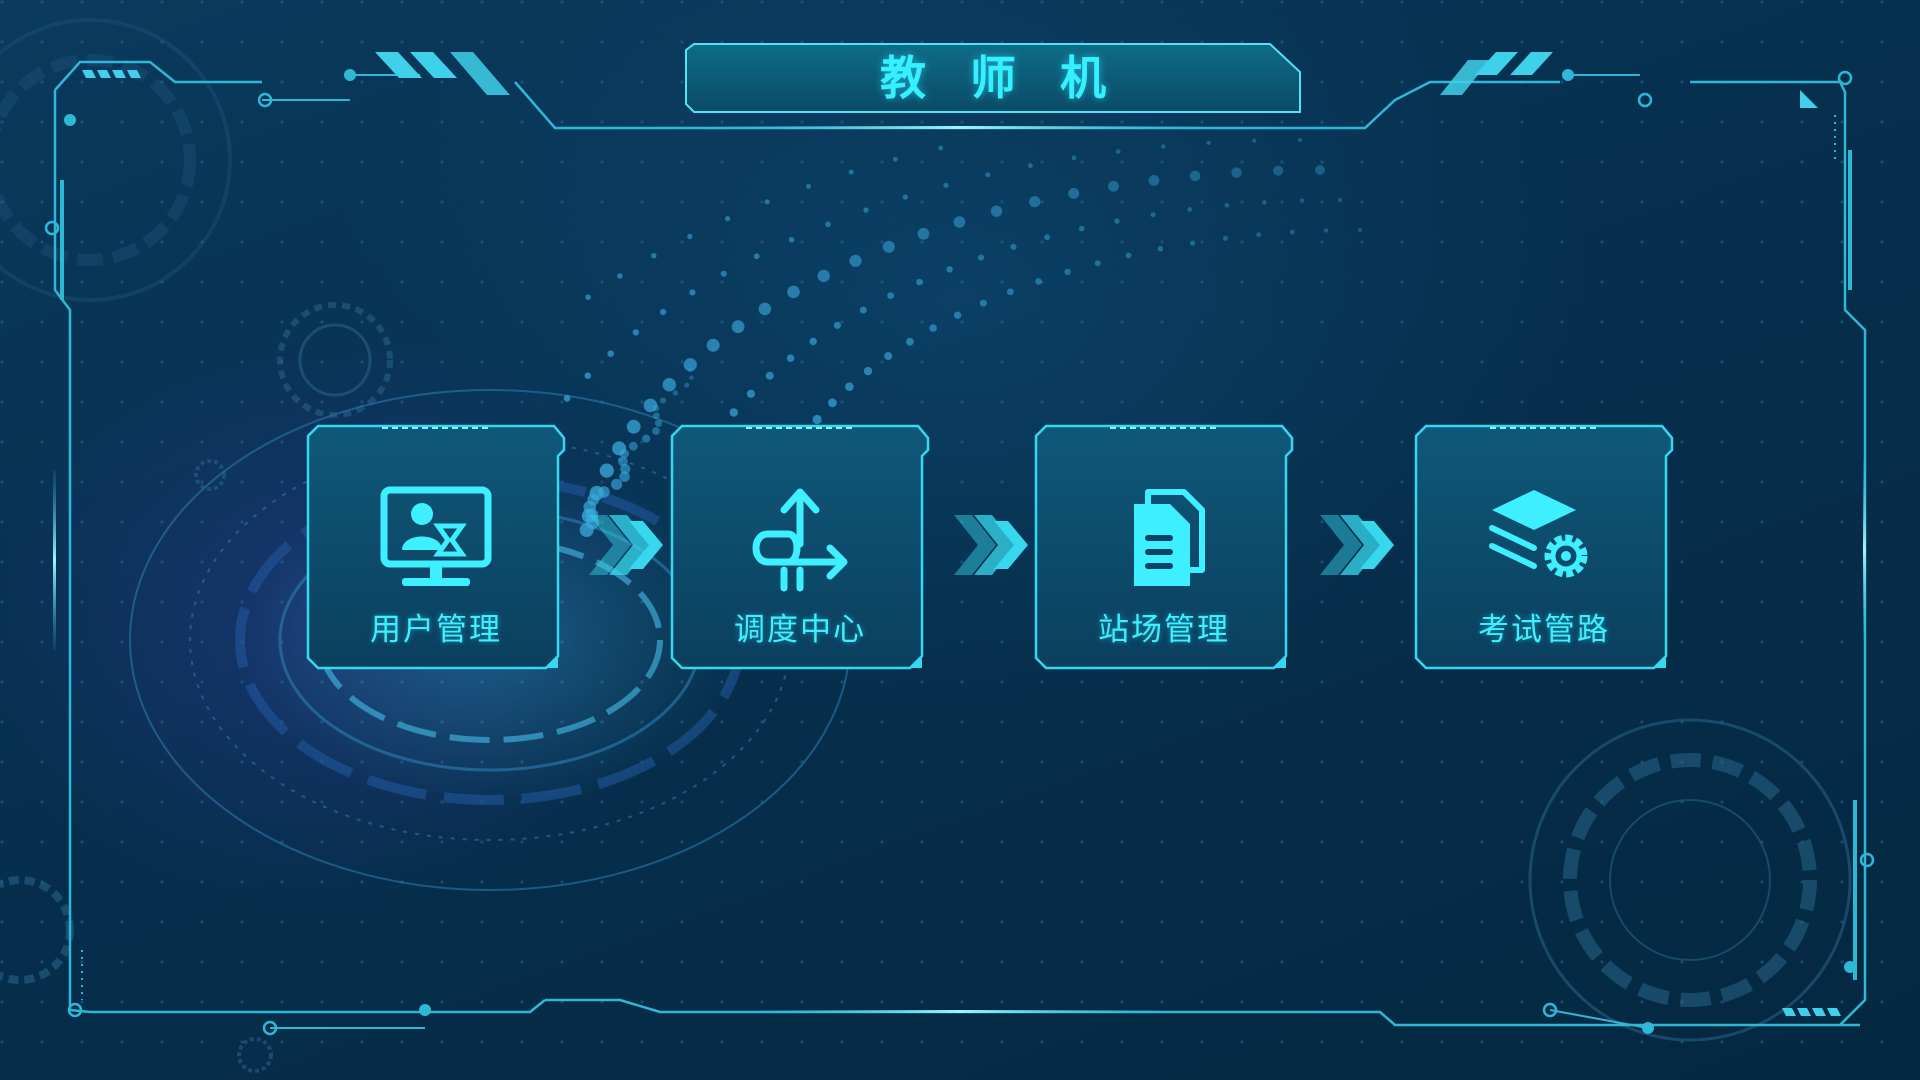  I want to click on title-plate: 教师机, so click(993, 78).